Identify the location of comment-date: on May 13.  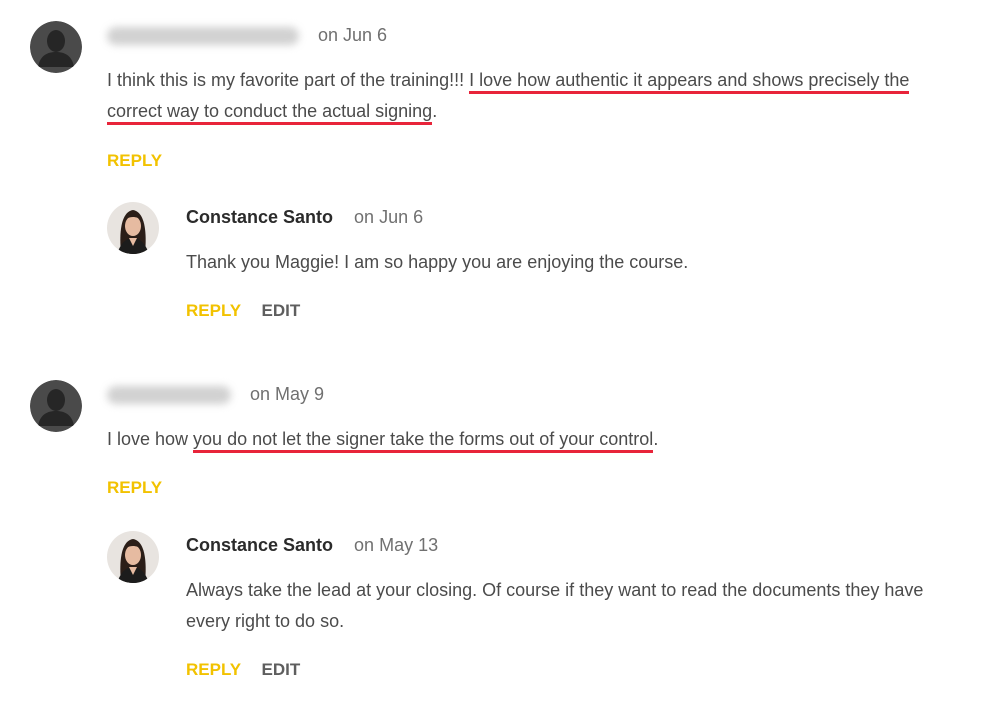
(396, 545).